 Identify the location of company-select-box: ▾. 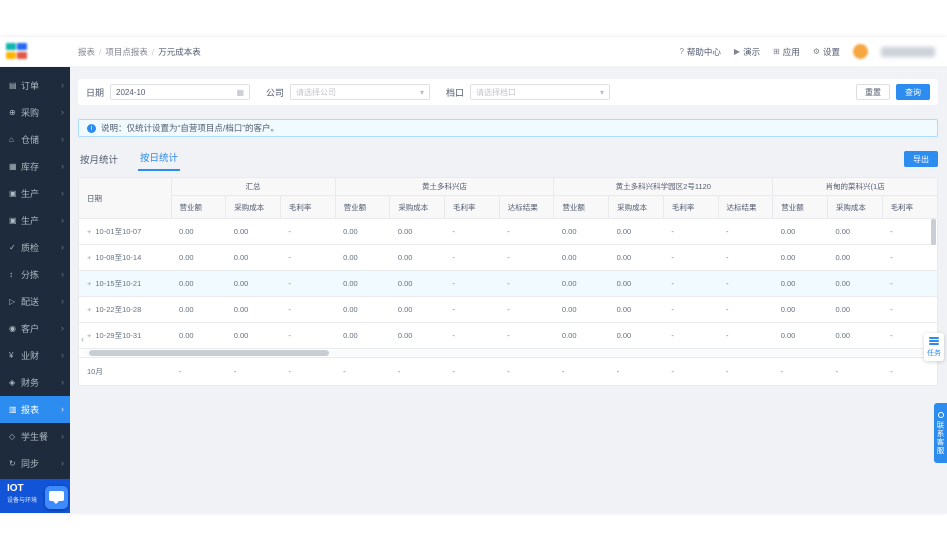
(360, 92).